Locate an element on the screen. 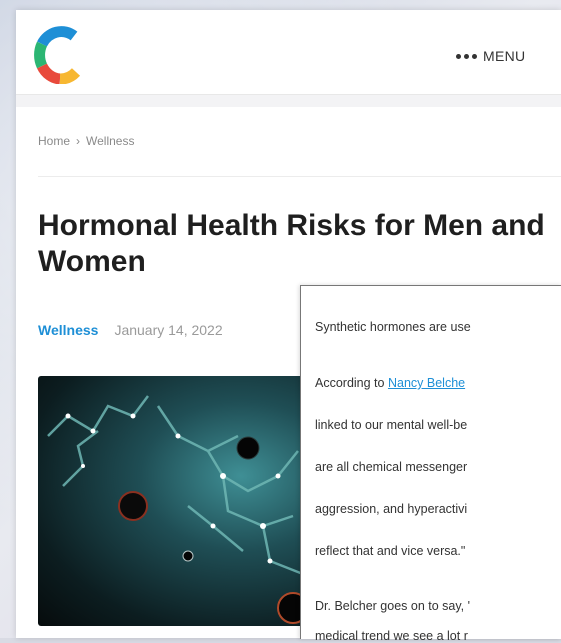 The image size is (561, 643). popup-line: Synthetic hormones are use is located at coordinates (393, 327).